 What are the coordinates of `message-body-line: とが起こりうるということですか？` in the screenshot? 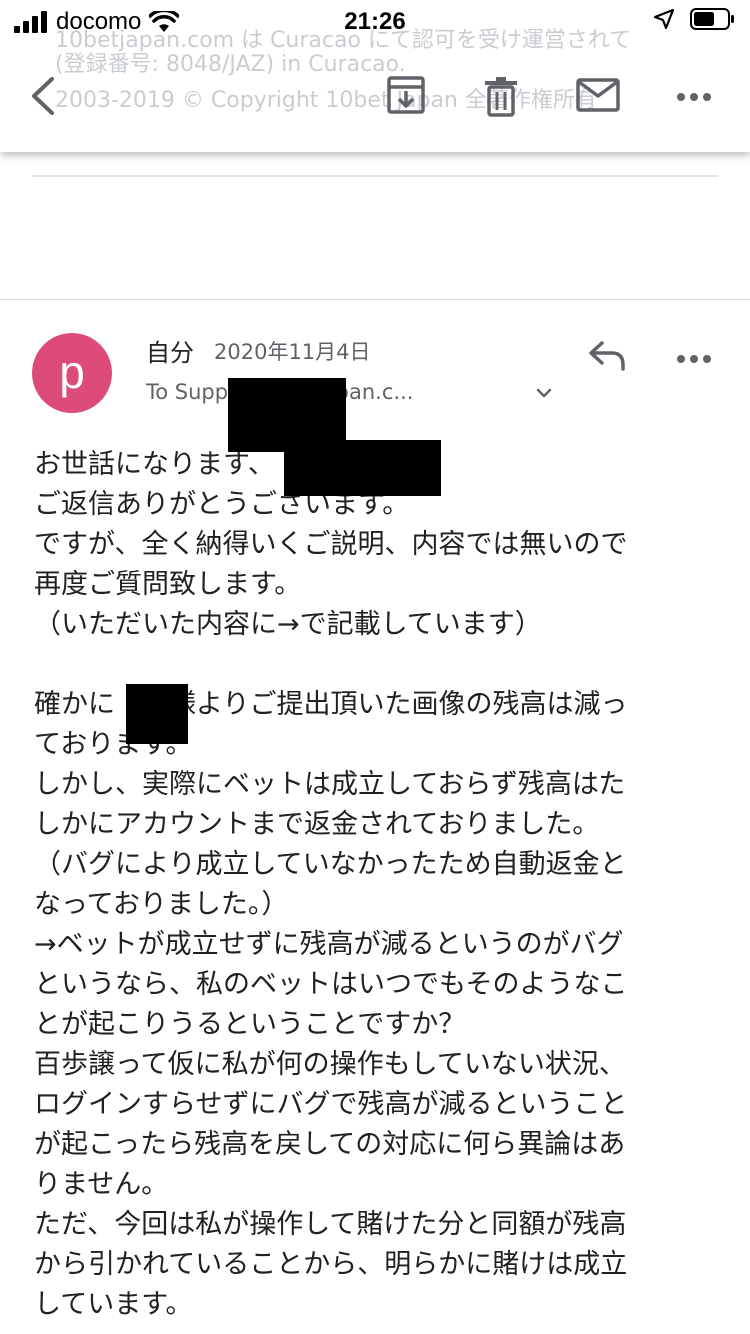 It's located at (250, 1024).